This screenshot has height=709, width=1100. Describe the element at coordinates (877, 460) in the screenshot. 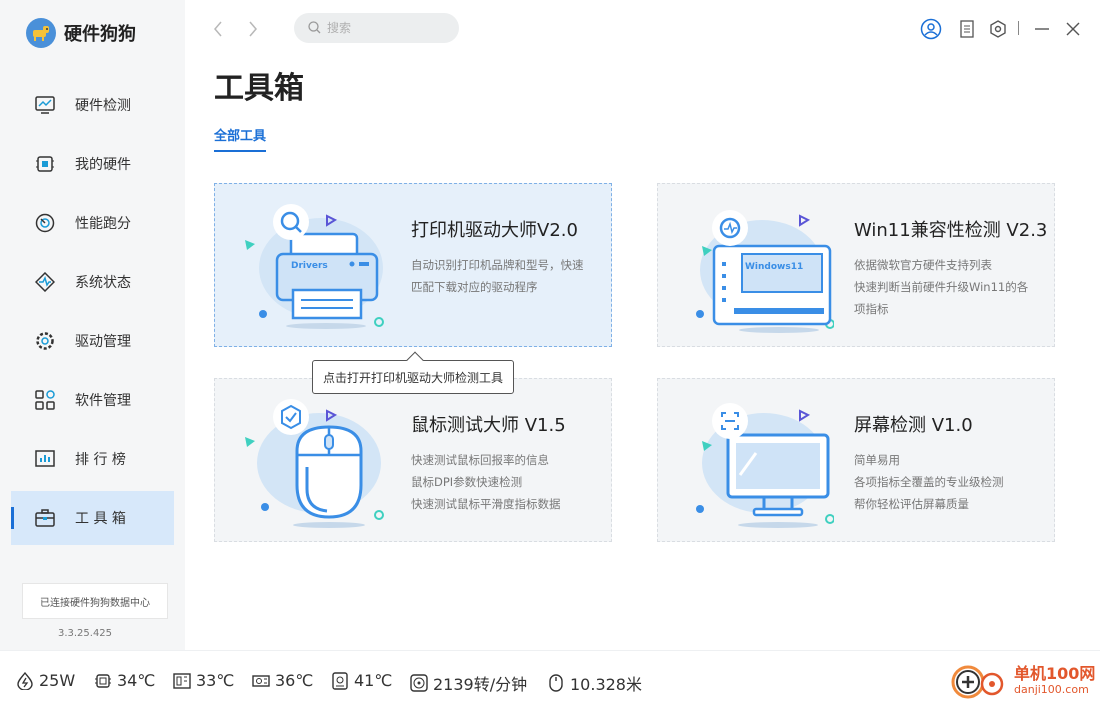

I see `tool-desc-line: 简单易用` at that location.